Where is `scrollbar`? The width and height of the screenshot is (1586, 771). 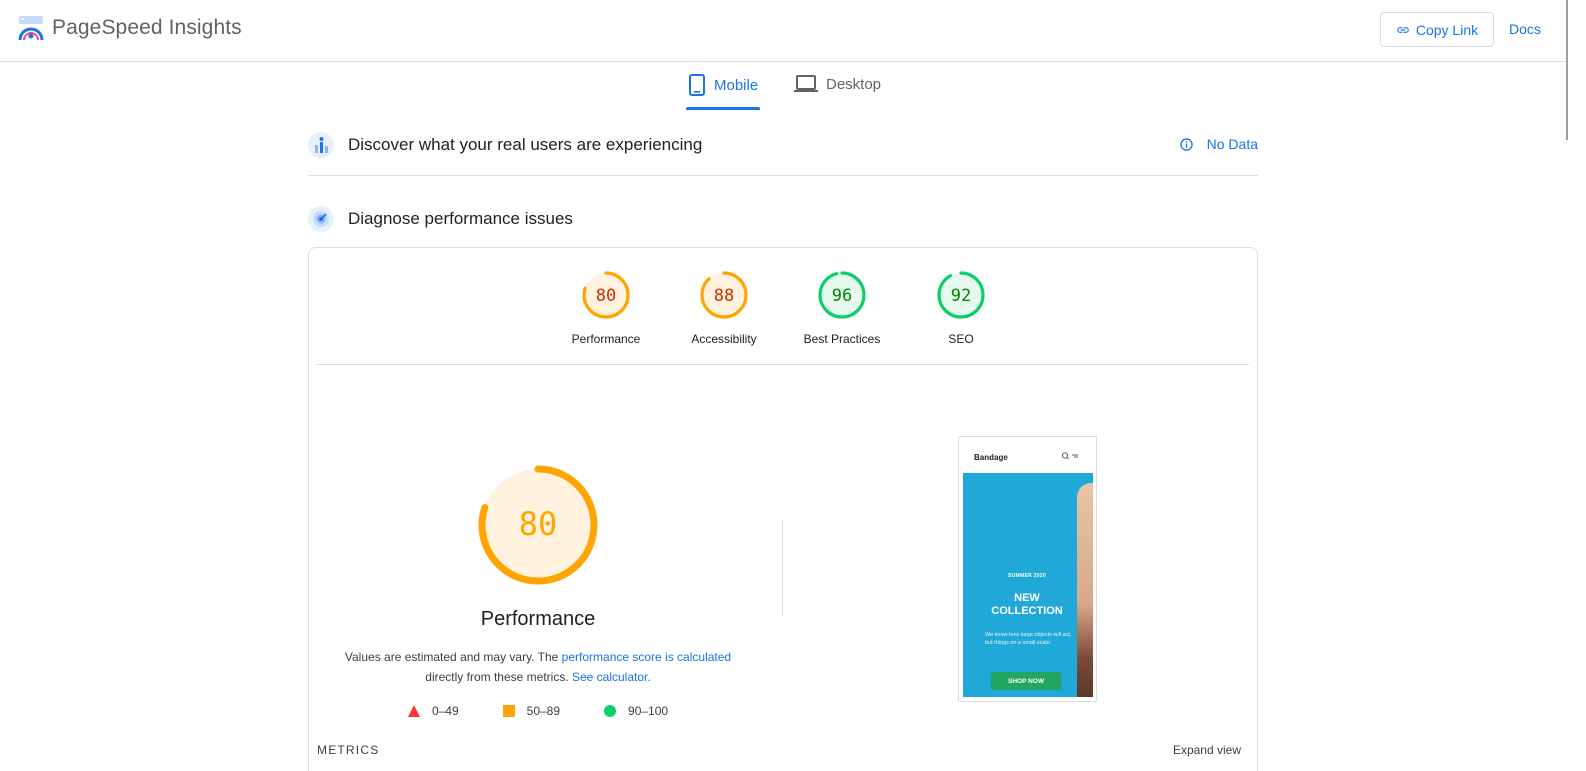 scrollbar is located at coordinates (1576, 385).